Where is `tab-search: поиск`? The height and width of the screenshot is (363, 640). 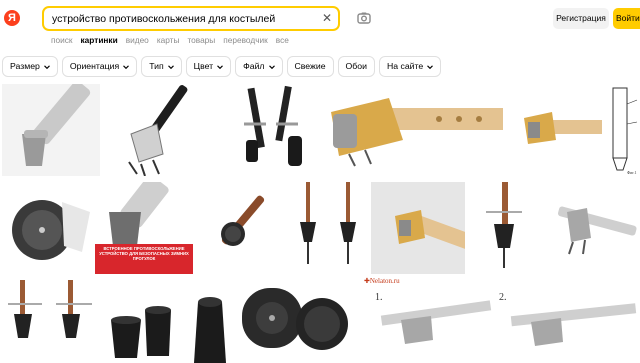
tab-search: поиск is located at coordinates (62, 42).